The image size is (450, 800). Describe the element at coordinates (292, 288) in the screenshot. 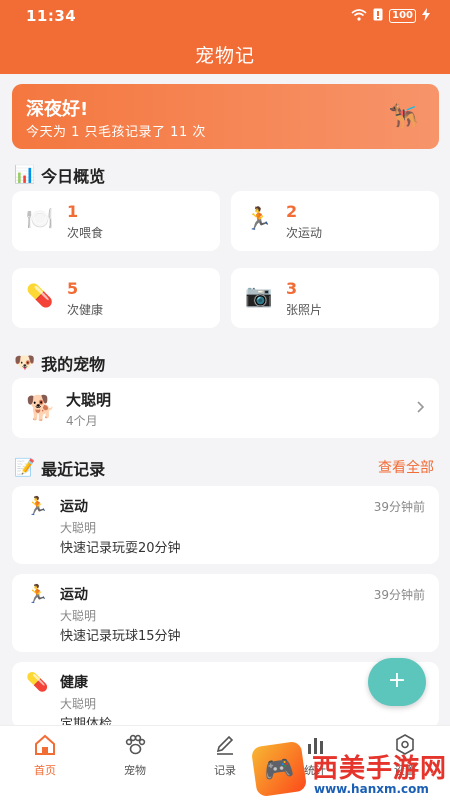

I see `stat-value: 3` at that location.